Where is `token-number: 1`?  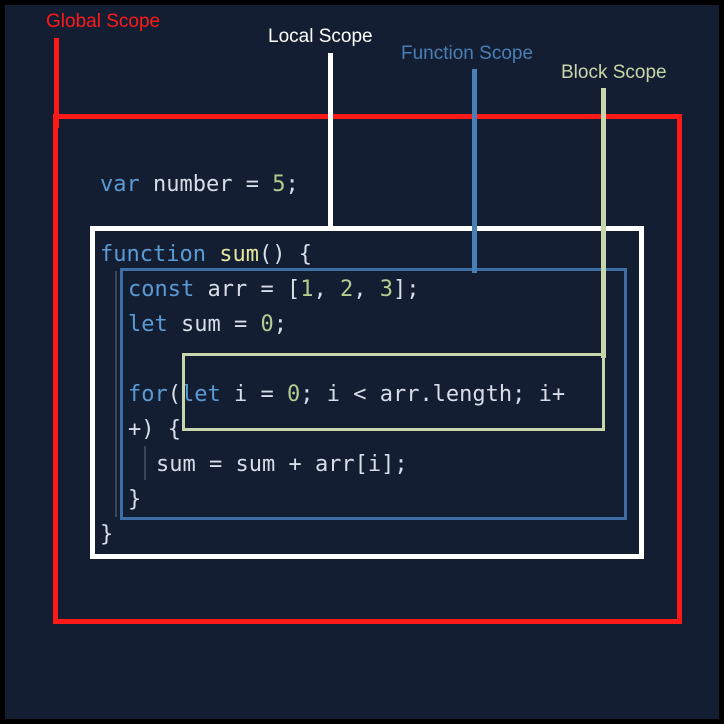 token-number: 1 is located at coordinates (307, 289).